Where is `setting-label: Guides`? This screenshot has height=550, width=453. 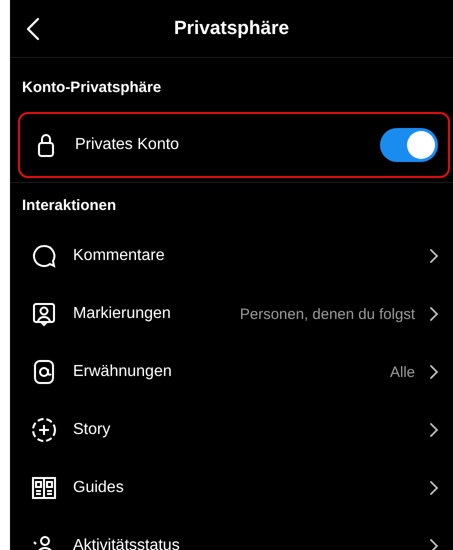 setting-label: Guides is located at coordinates (99, 488).